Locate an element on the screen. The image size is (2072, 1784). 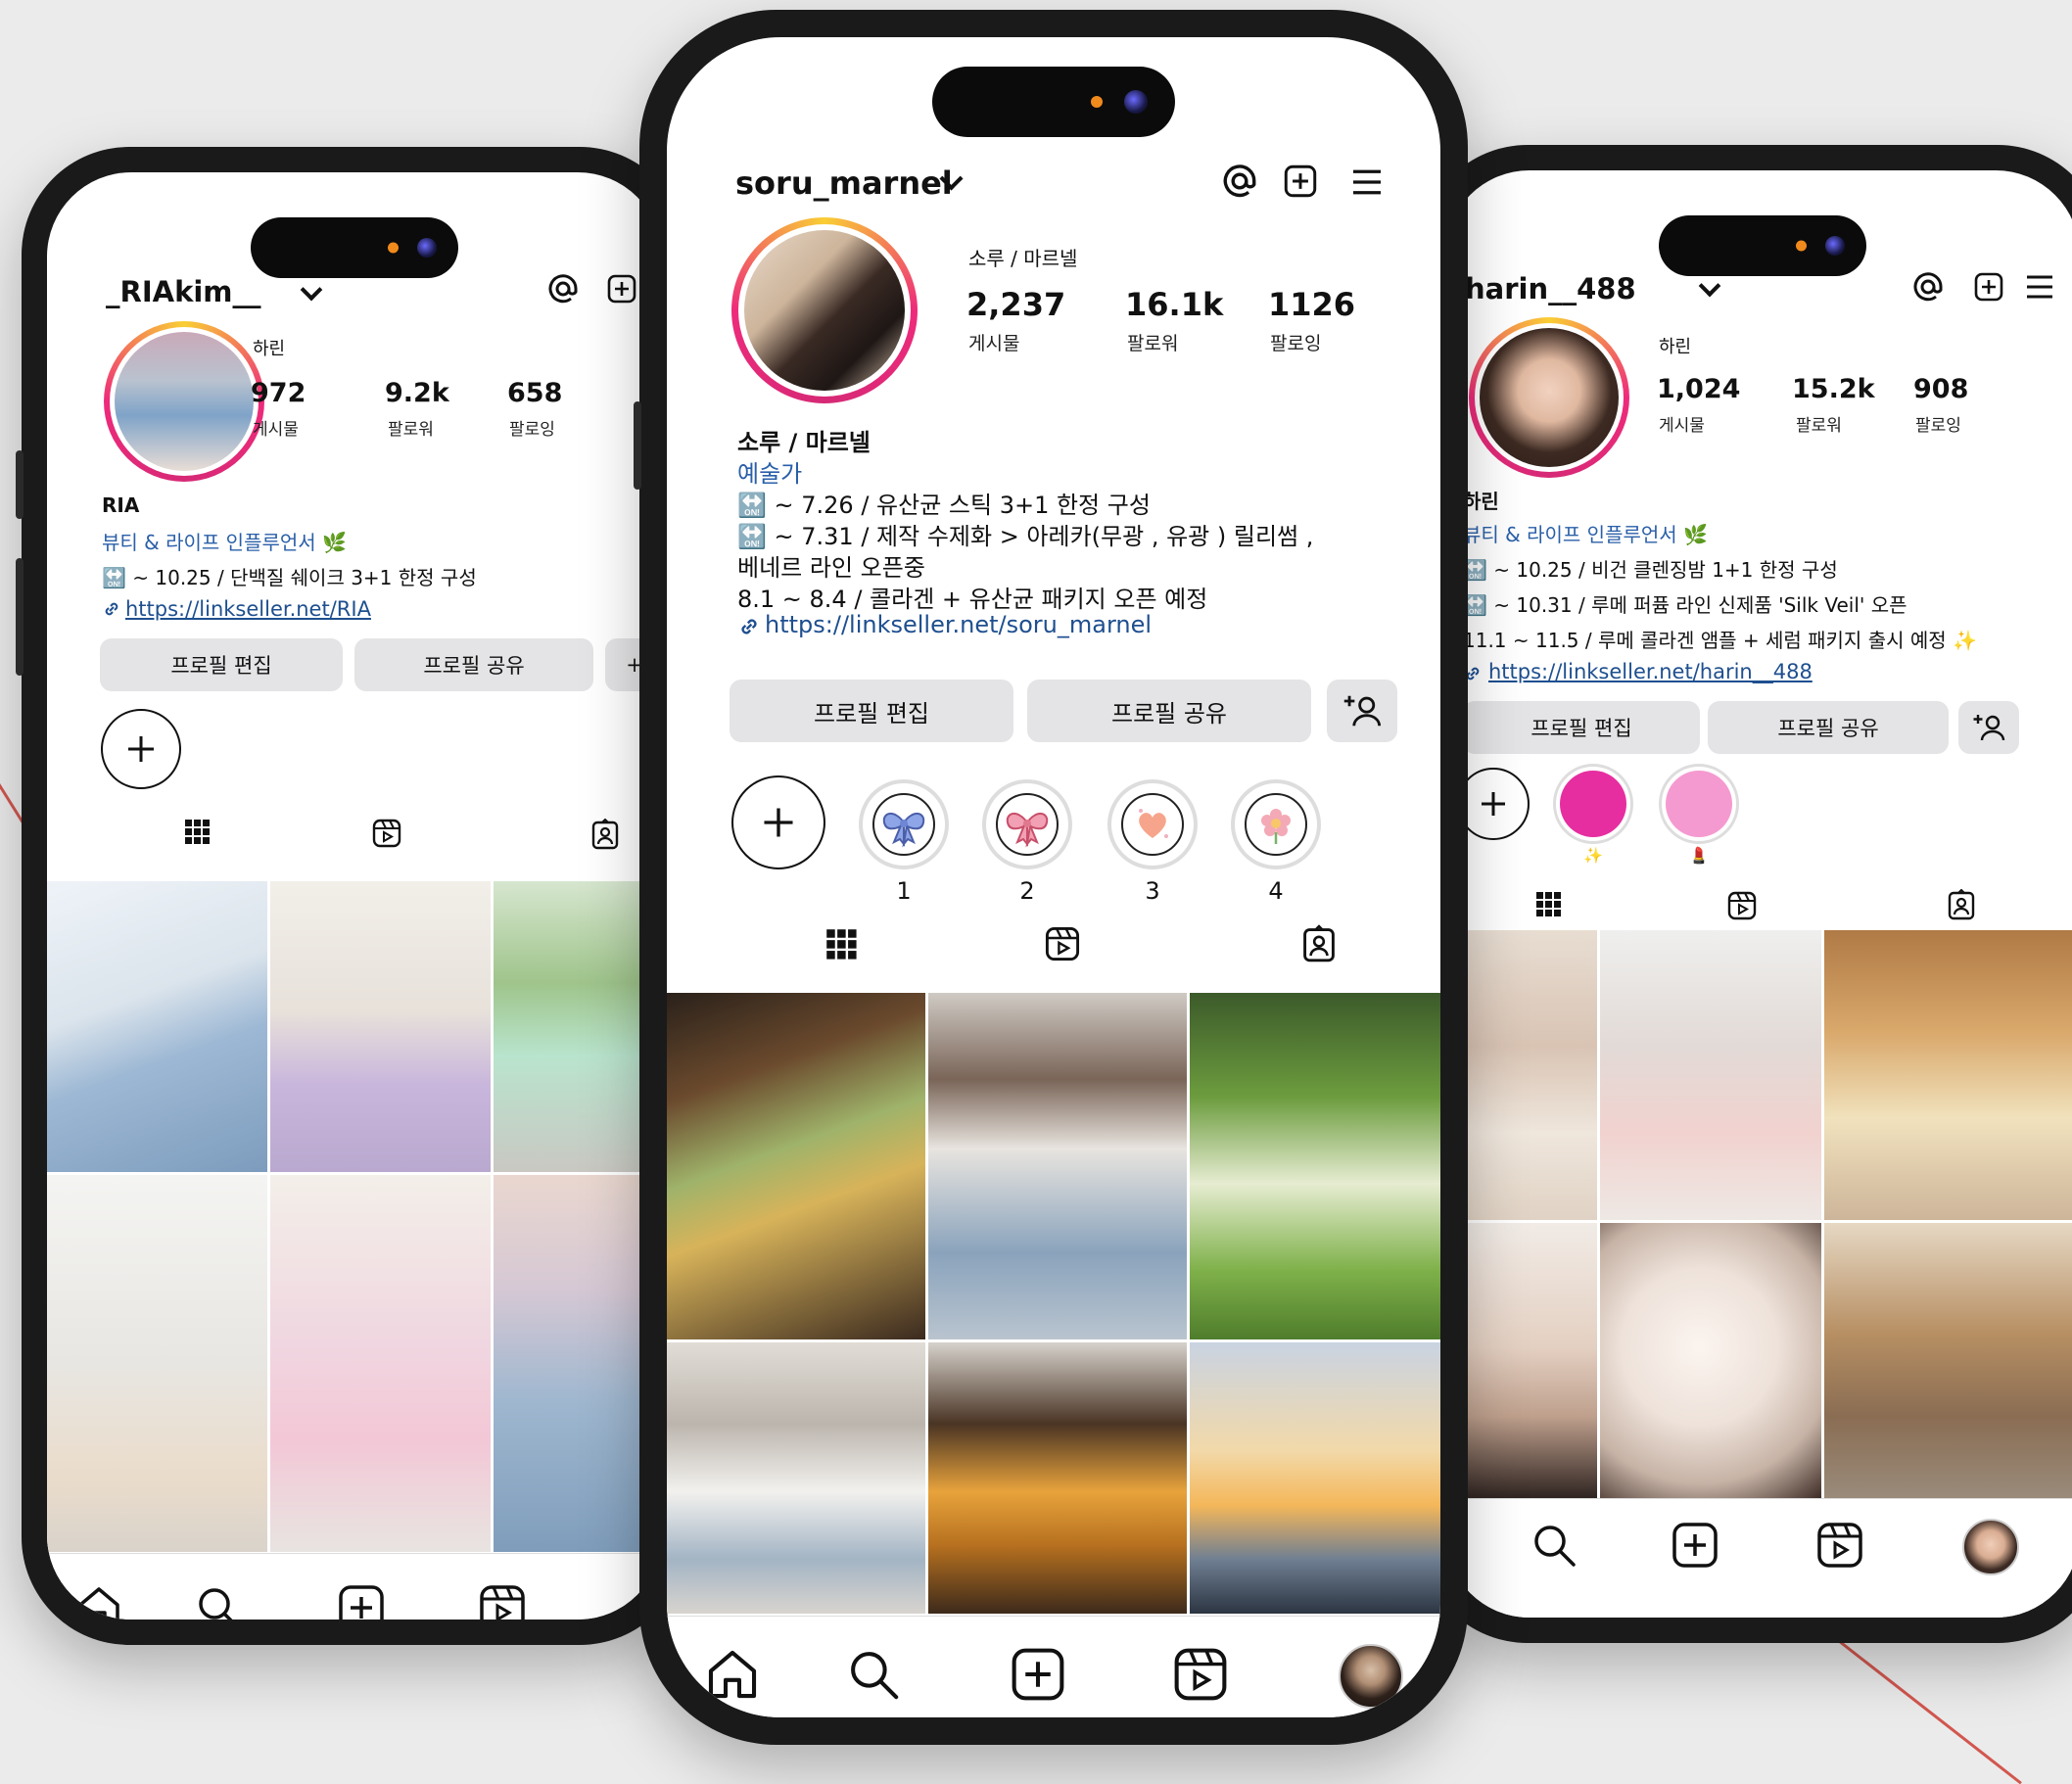
profile-username: soru_marnel is located at coordinates (844, 183).